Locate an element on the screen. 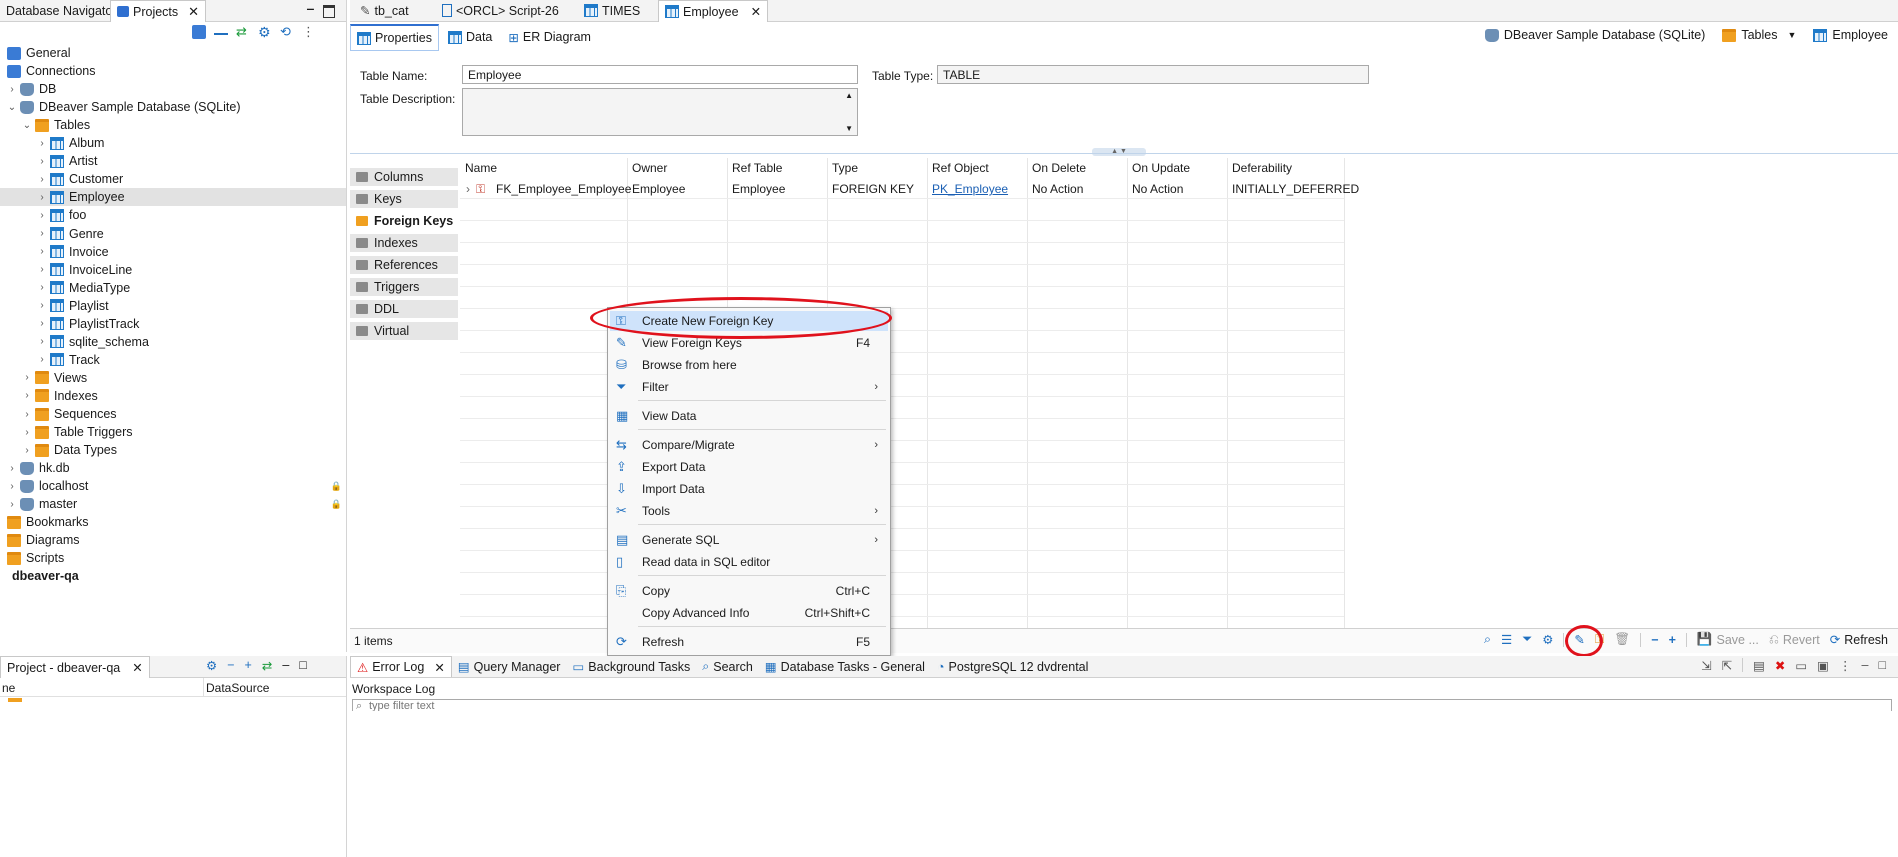 The width and height of the screenshot is (1898, 857). tree-item: › Album is located at coordinates (173, 143).